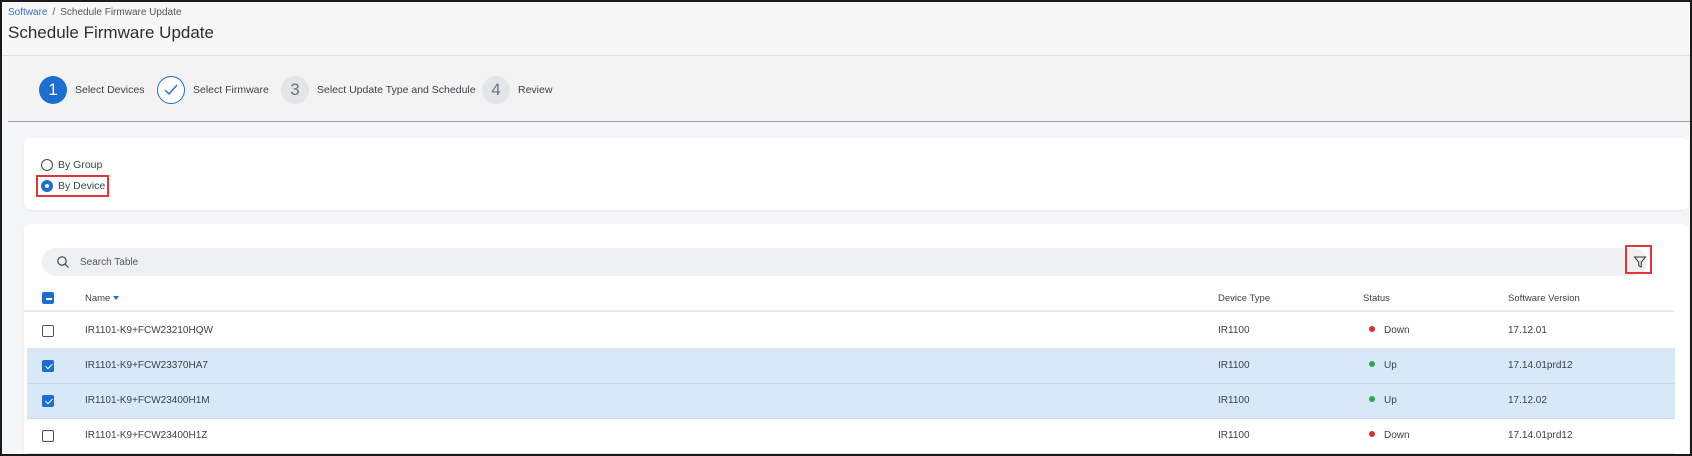 This screenshot has width=1692, height=456. I want to click on column-header-status: Status, so click(1376, 298).